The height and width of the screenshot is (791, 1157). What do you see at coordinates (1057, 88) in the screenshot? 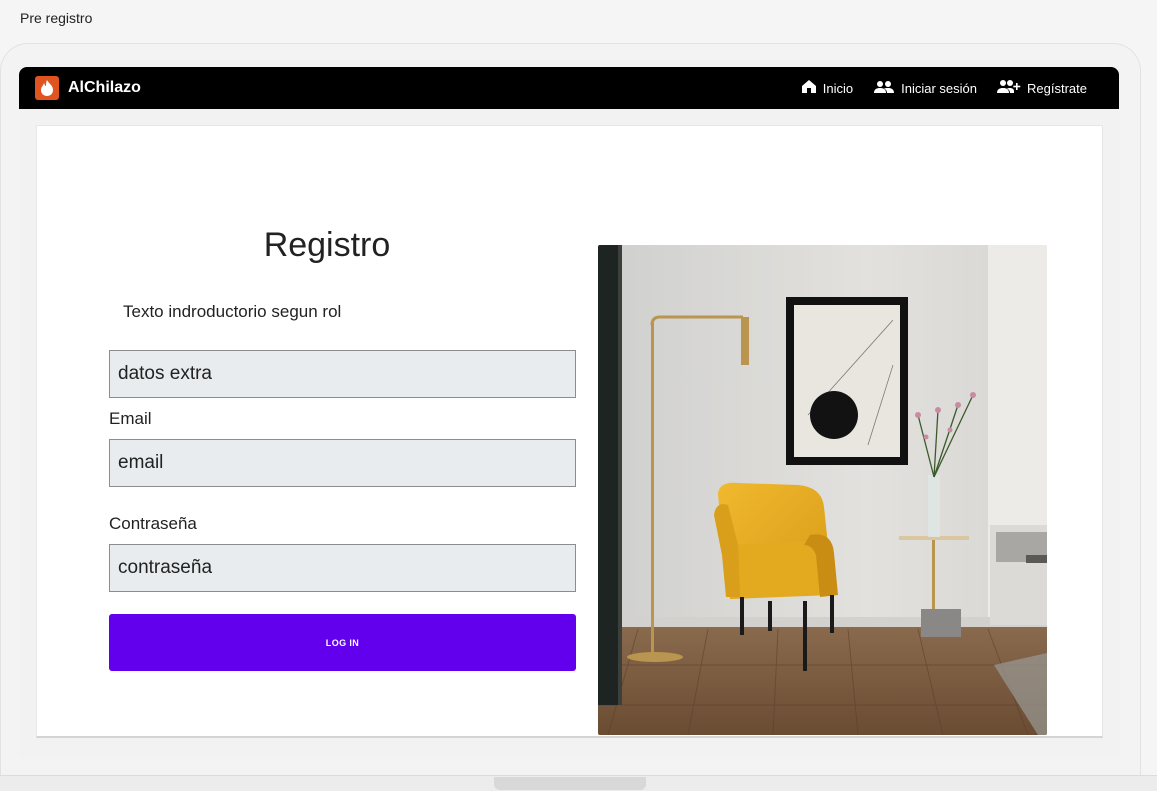
I see `nav-link-label: Regístrate` at bounding box center [1057, 88].